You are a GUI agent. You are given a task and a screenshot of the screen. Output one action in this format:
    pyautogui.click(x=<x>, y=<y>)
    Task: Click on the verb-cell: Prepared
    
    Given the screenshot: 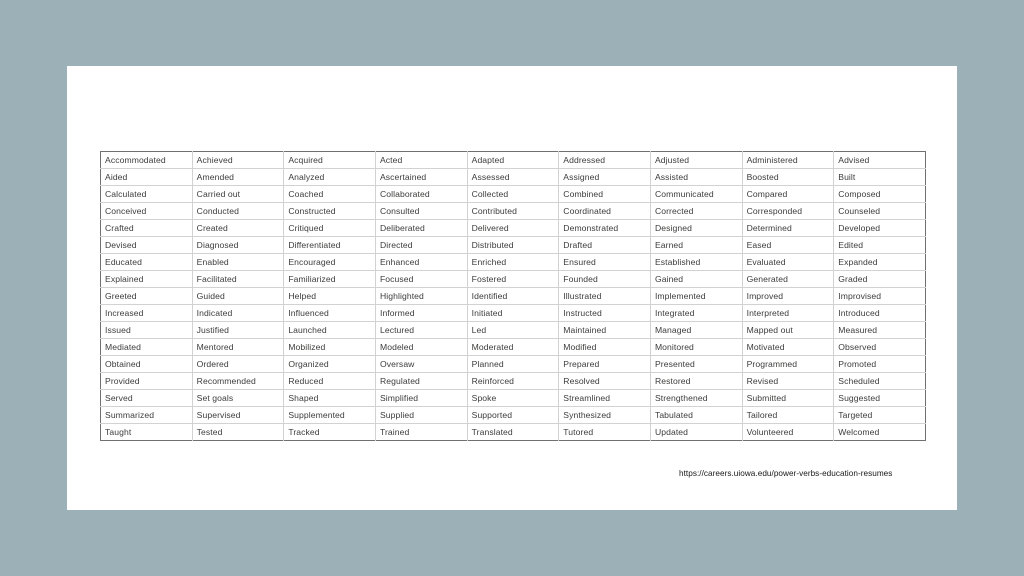 What is the action you would take?
    pyautogui.click(x=604, y=364)
    